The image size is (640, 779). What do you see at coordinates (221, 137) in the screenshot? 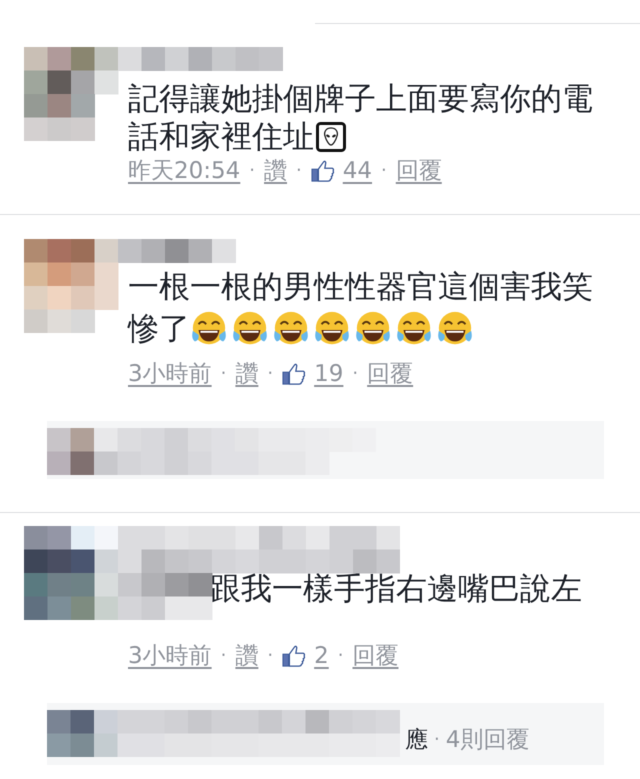
I see `comment-text: 話和家裡住址` at bounding box center [221, 137].